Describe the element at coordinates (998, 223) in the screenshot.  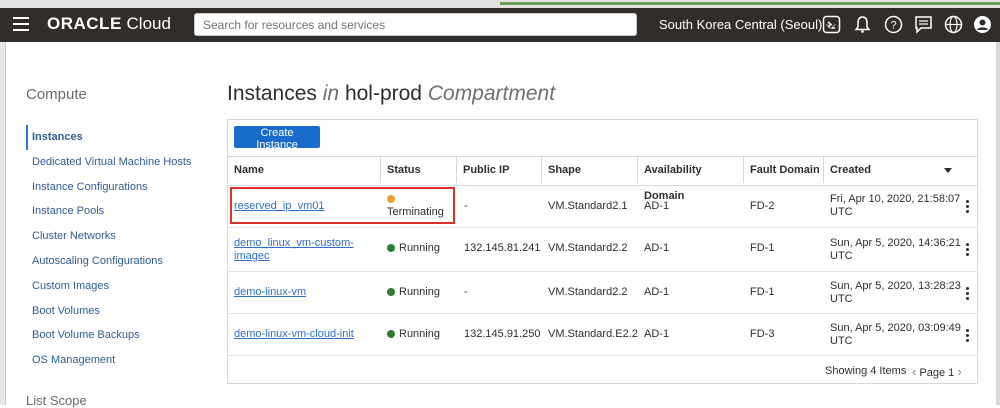
I see `window-right-edge` at that location.